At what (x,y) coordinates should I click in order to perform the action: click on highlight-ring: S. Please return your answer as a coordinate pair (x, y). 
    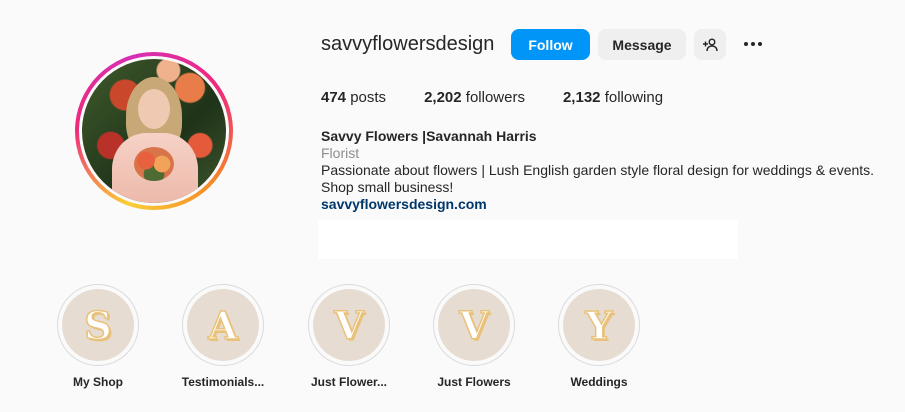
    Looking at the image, I should click on (98, 325).